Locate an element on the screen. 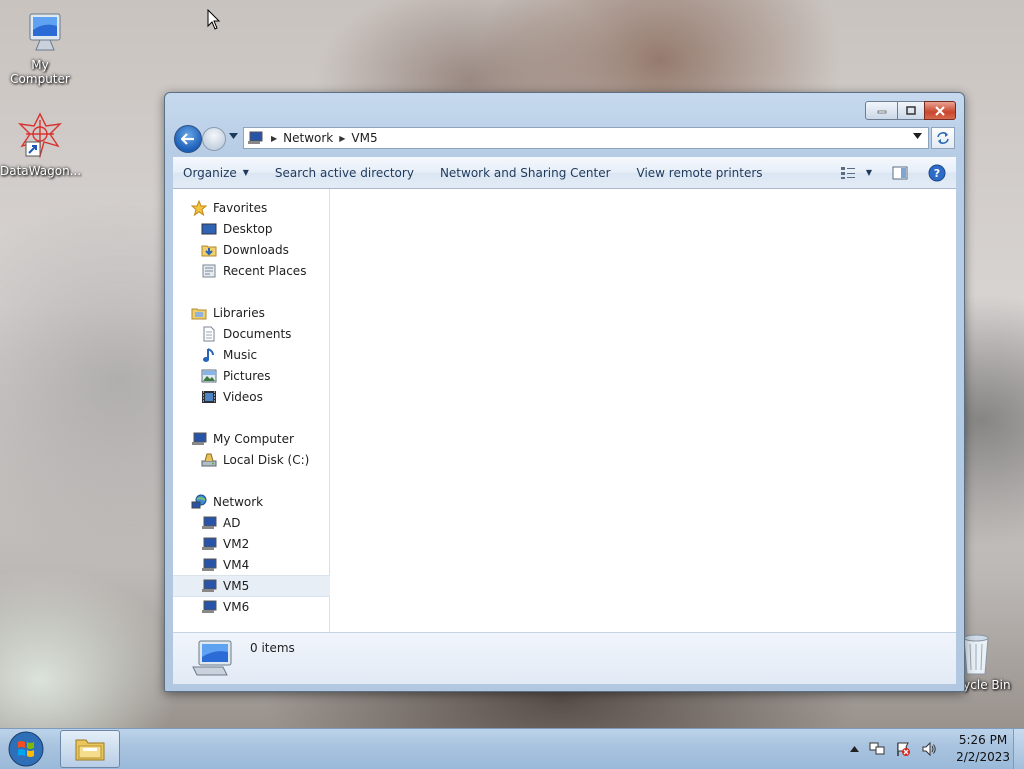 This screenshot has width=1024, height=769. nav-network: Network is located at coordinates (260, 502).